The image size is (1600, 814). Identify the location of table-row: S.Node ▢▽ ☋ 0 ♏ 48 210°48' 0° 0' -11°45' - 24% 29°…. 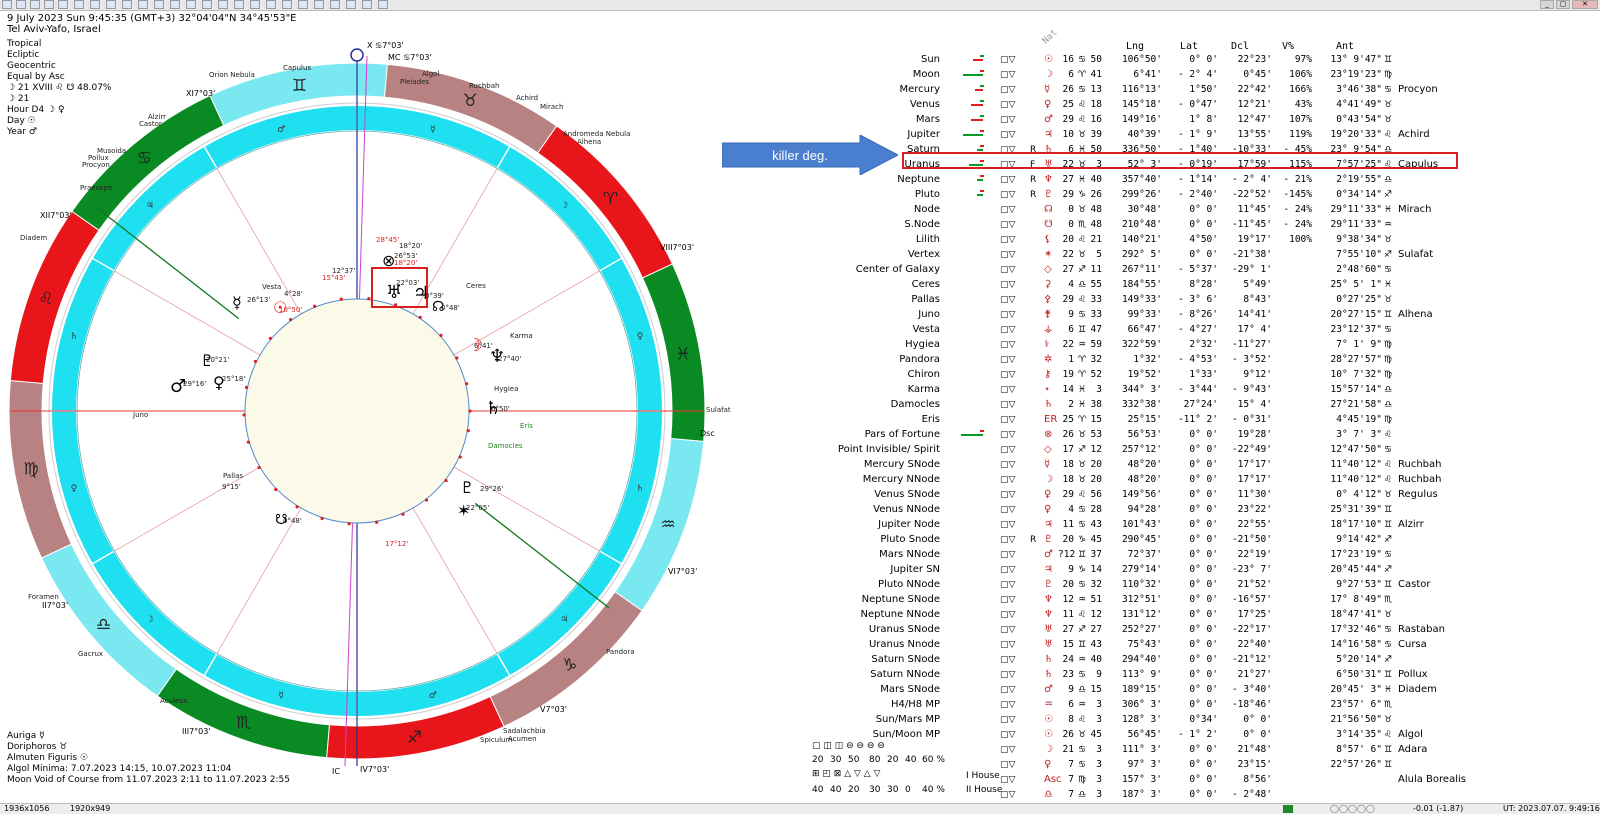
(800, 225).